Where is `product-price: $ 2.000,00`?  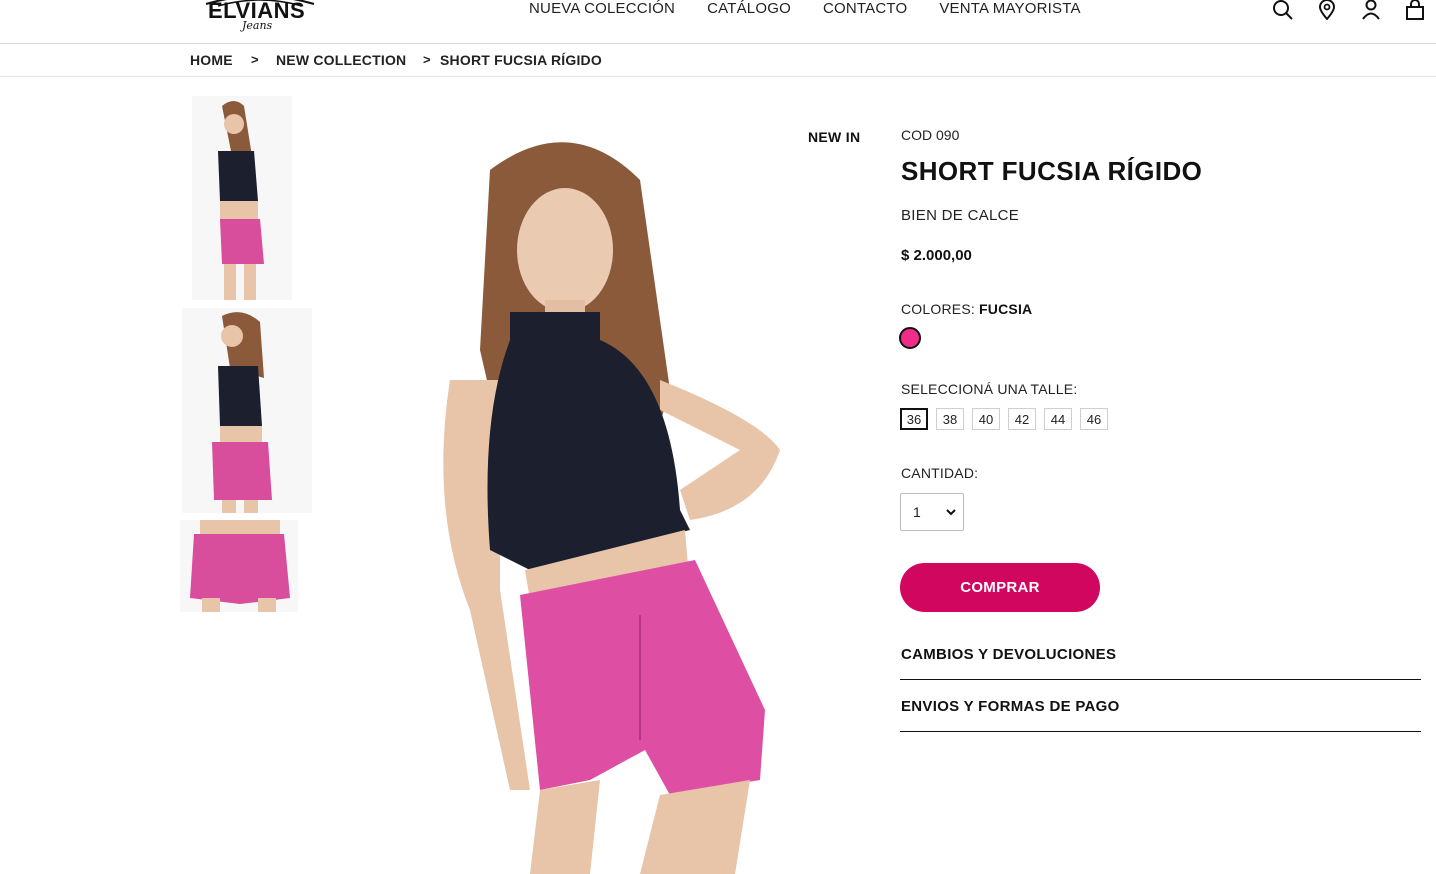
product-price: $ 2.000,00 is located at coordinates (936, 255).